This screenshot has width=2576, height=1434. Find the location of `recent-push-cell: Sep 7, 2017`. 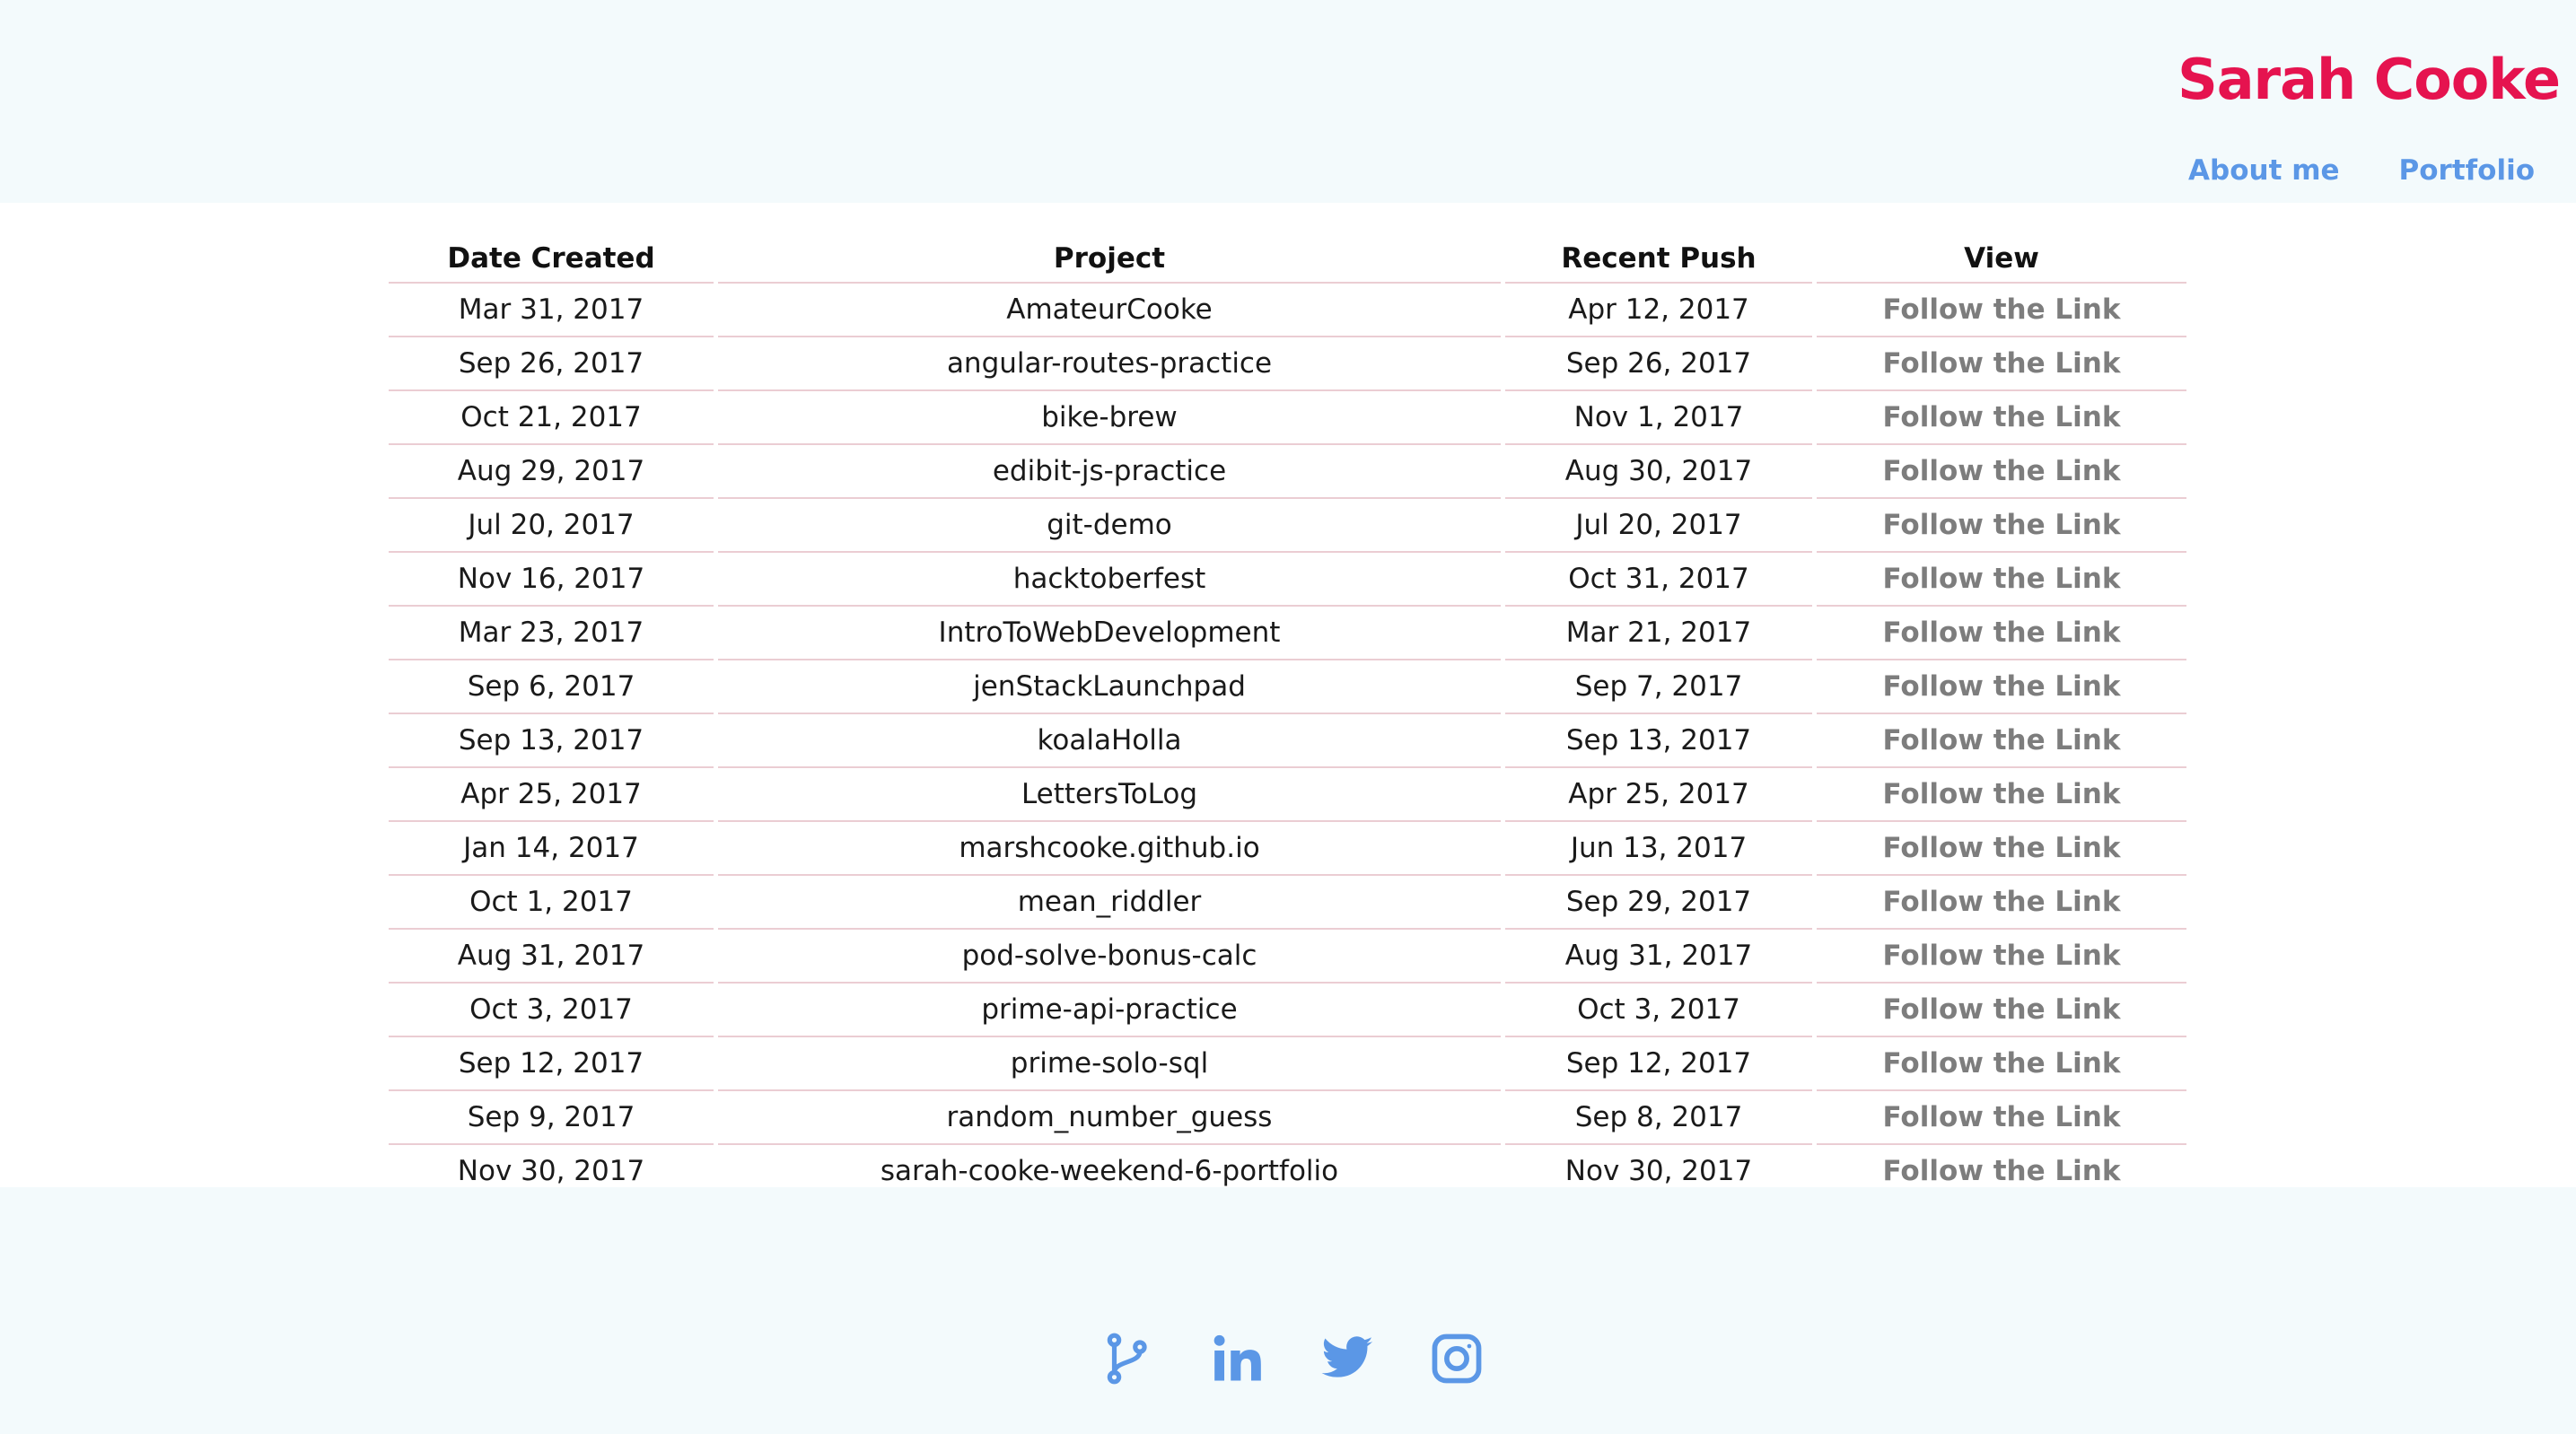

recent-push-cell: Sep 7, 2017 is located at coordinates (1658, 687).